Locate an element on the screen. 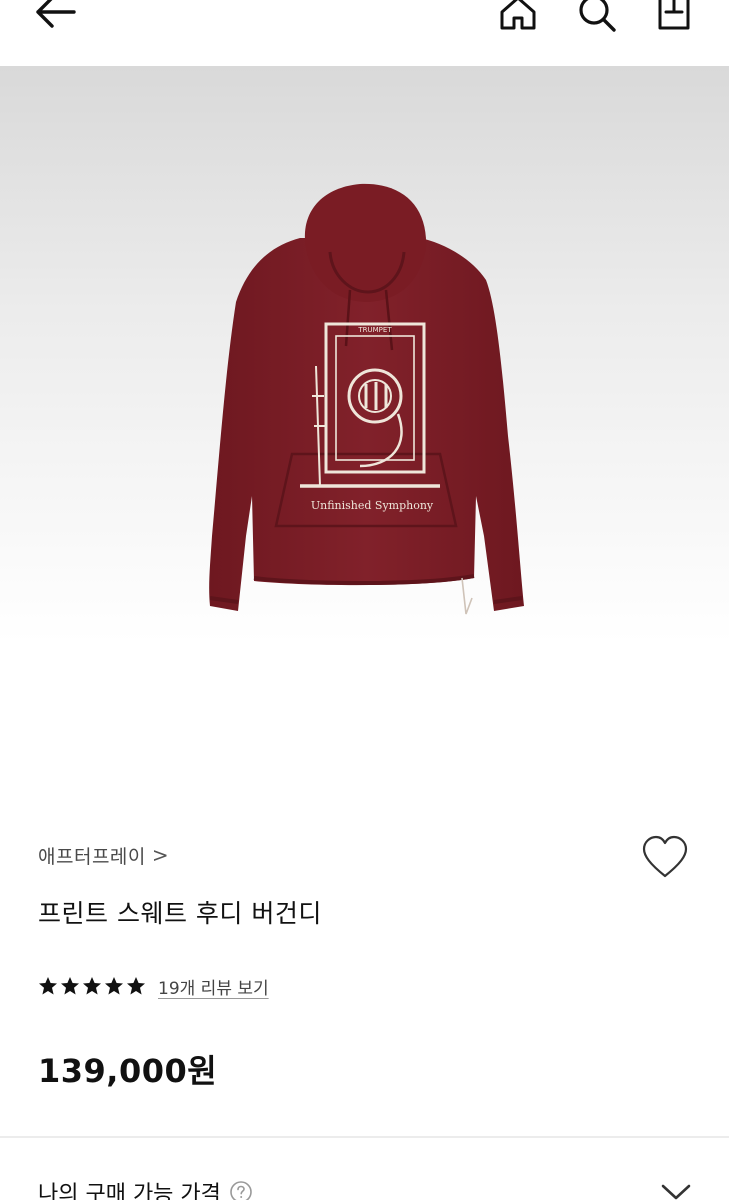 This screenshot has width=729, height=1200. section-divider is located at coordinates (364, 1137).